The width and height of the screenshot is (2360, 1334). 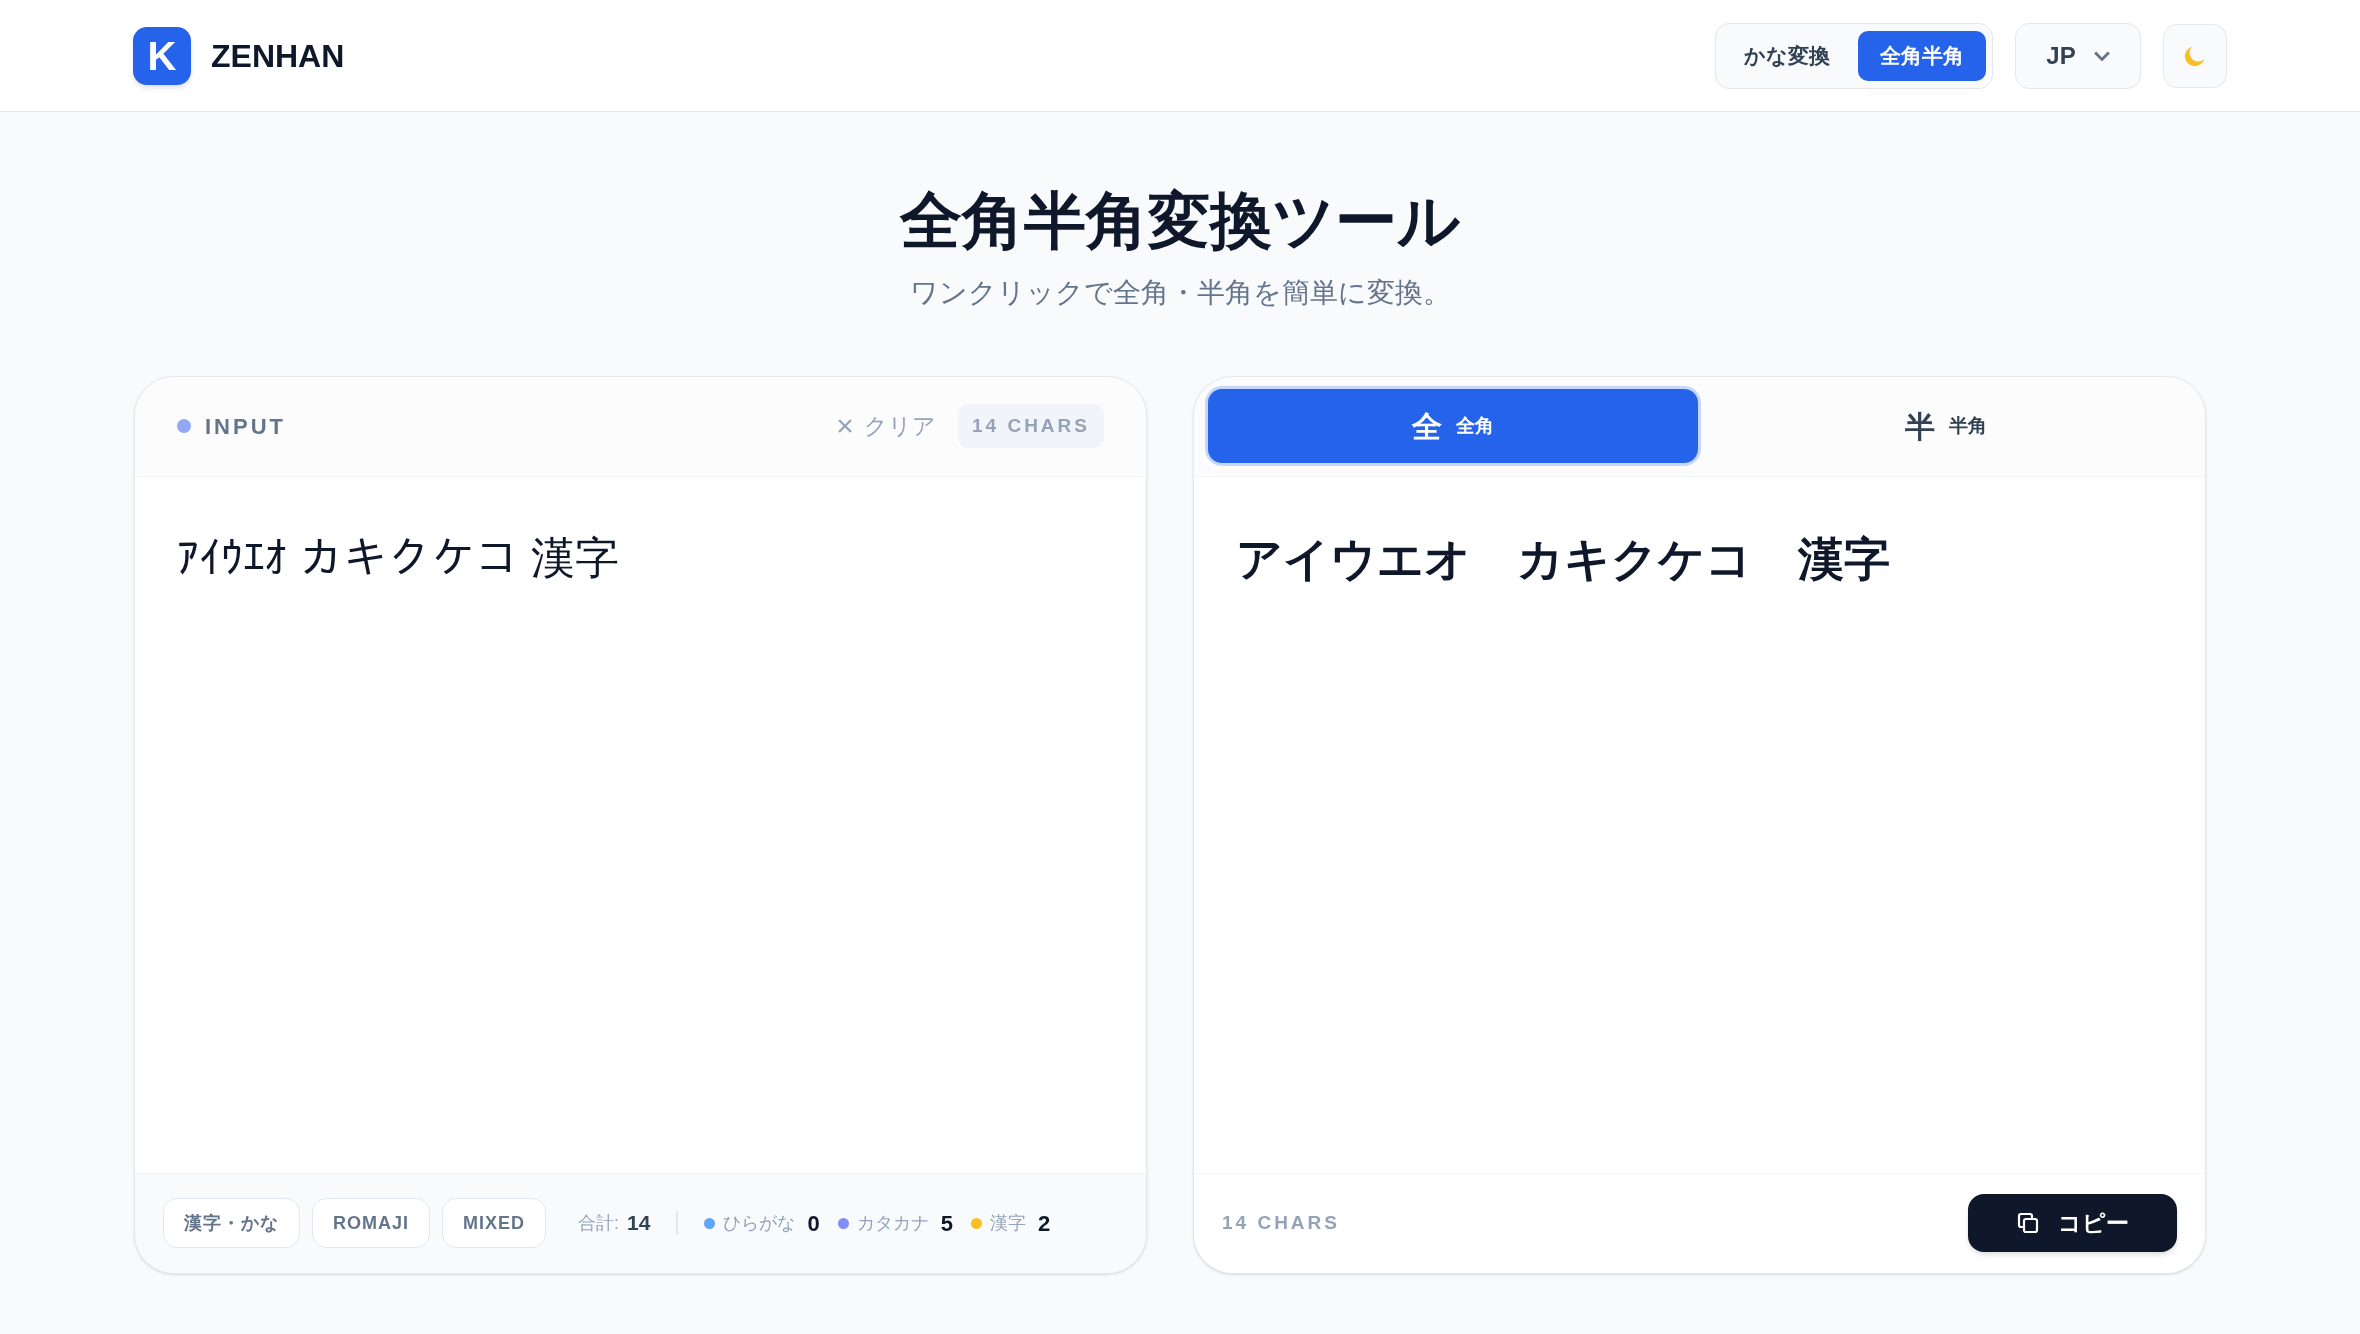 I want to click on output-text: アイウエオ カキクケコ 漢字, so click(x=1563, y=559).